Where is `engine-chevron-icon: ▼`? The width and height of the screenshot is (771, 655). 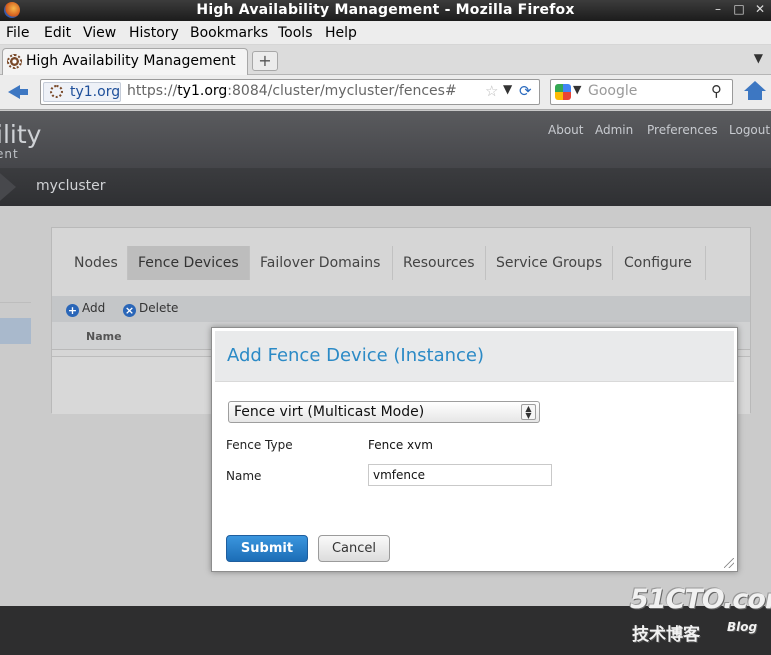 engine-chevron-icon: ▼ is located at coordinates (577, 89).